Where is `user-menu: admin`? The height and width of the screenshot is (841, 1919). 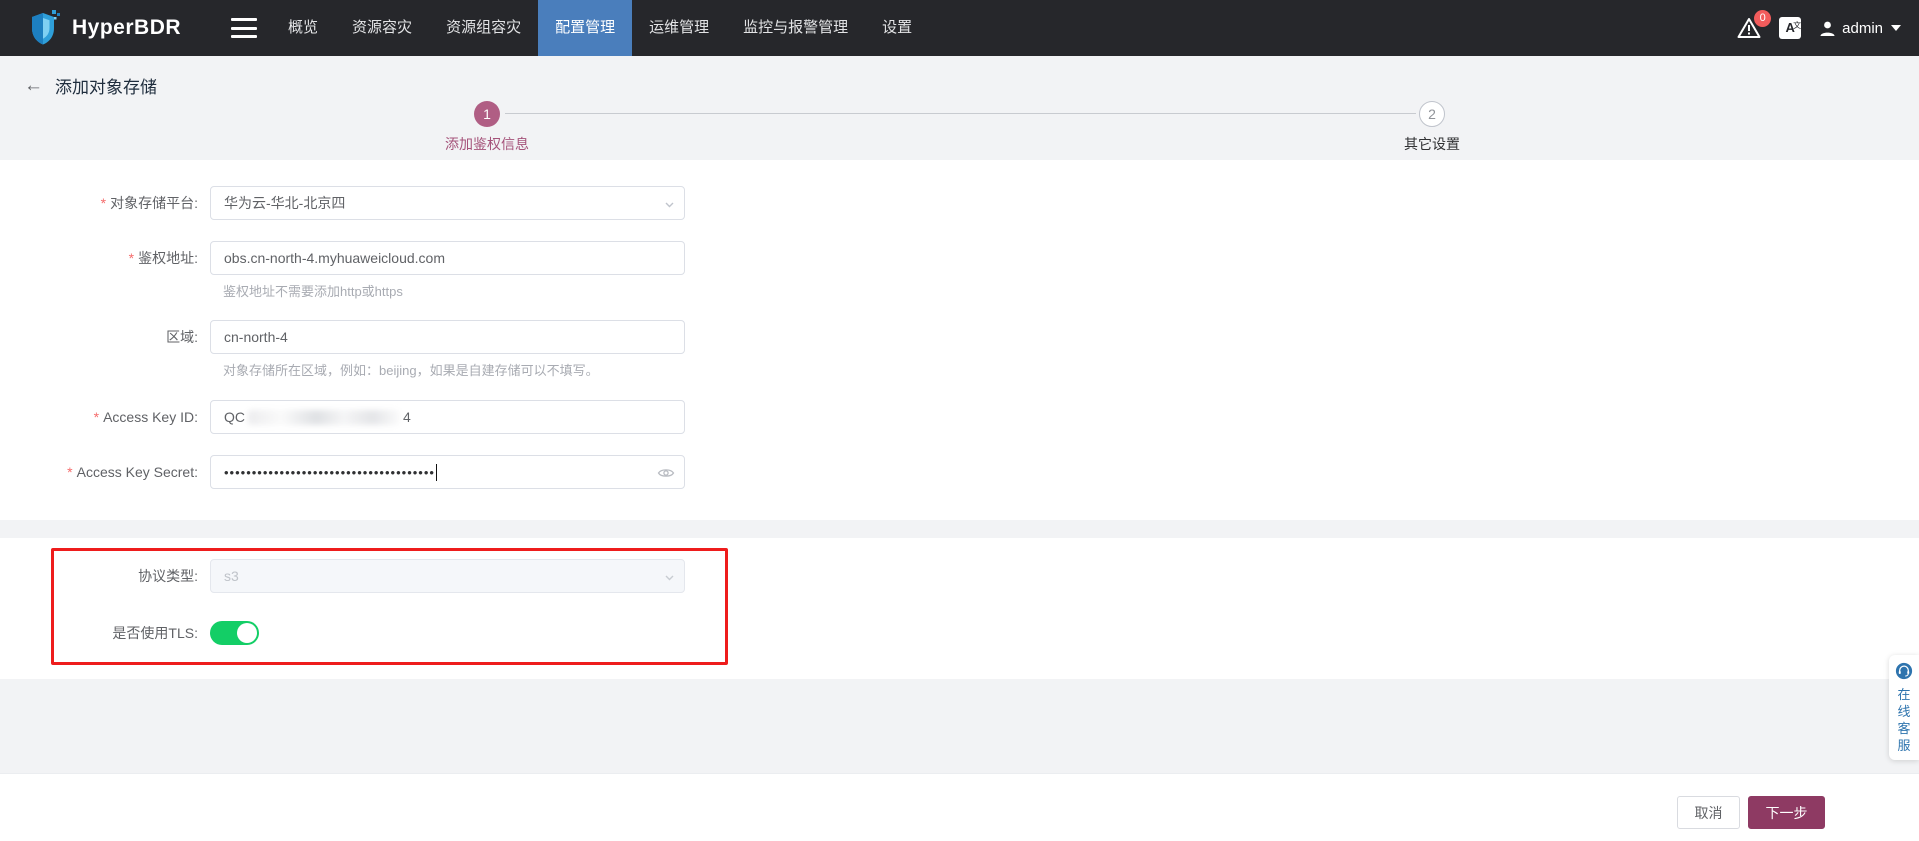
user-menu: admin is located at coordinates (1860, 28).